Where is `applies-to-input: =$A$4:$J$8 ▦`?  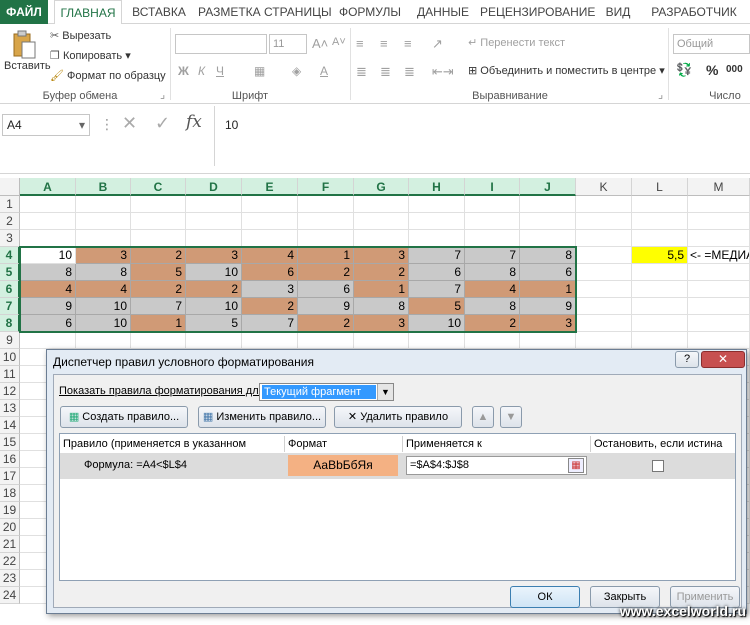
applies-to-input: =$A$4:$J$8 ▦ is located at coordinates (496, 465).